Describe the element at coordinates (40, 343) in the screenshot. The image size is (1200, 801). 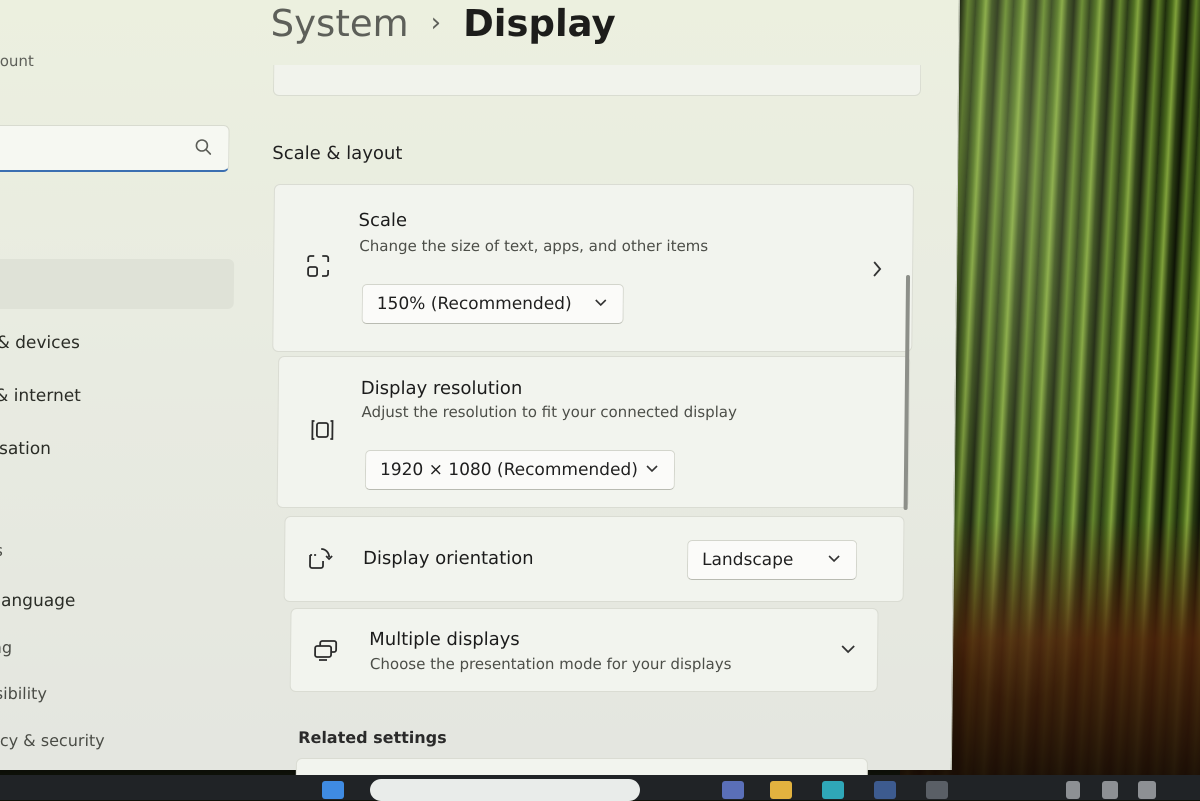
I see `sidebar-item-bluetooth-devices: h & devices` at that location.